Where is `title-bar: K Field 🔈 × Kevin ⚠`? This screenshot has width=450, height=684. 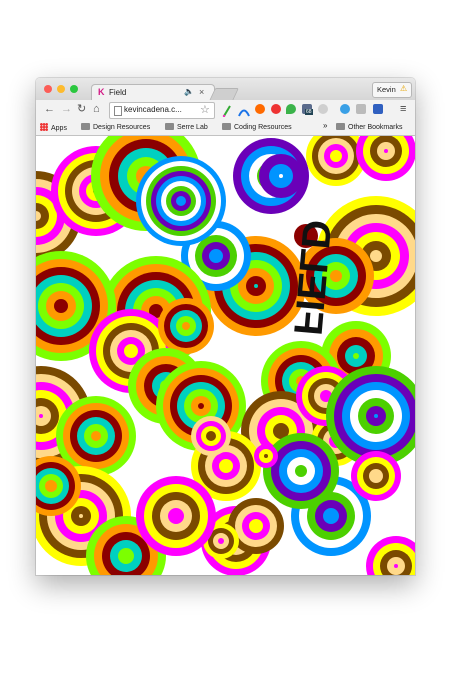 title-bar: K Field 🔈 × Kevin ⚠ is located at coordinates (225, 89).